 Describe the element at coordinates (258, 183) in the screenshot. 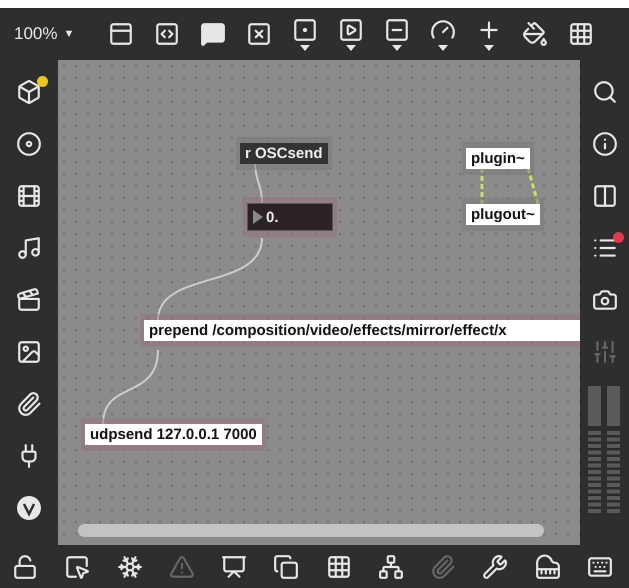

I see `patch-cord` at that location.